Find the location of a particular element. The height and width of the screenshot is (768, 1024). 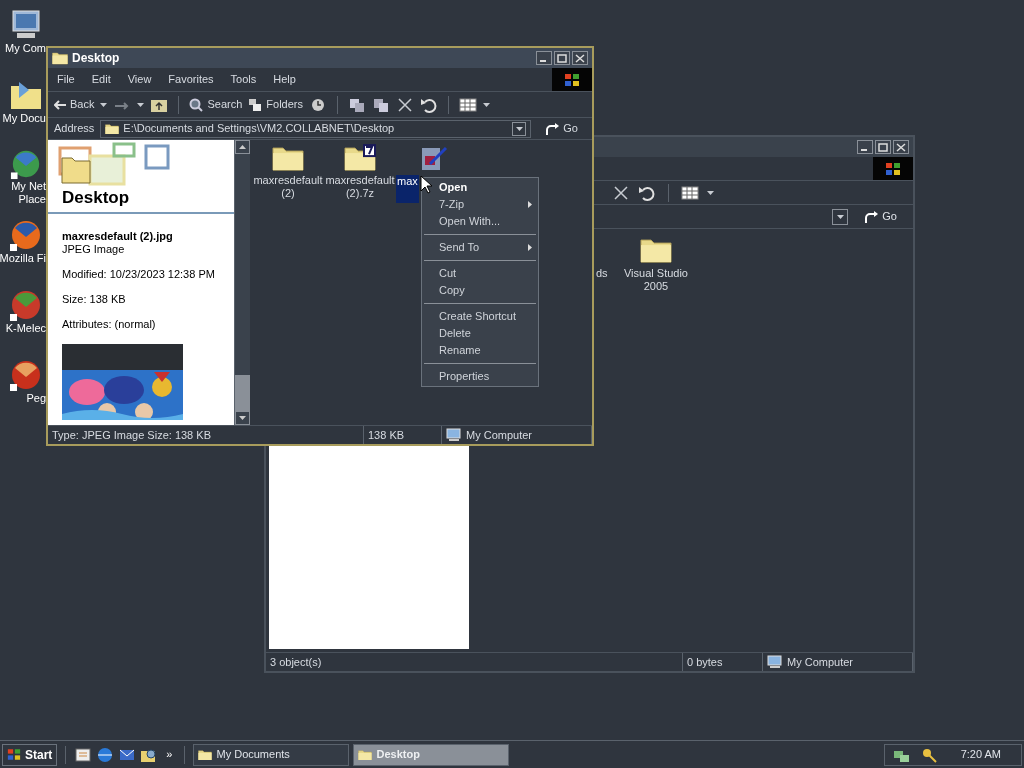

scroll-down-icon is located at coordinates (242, 418).